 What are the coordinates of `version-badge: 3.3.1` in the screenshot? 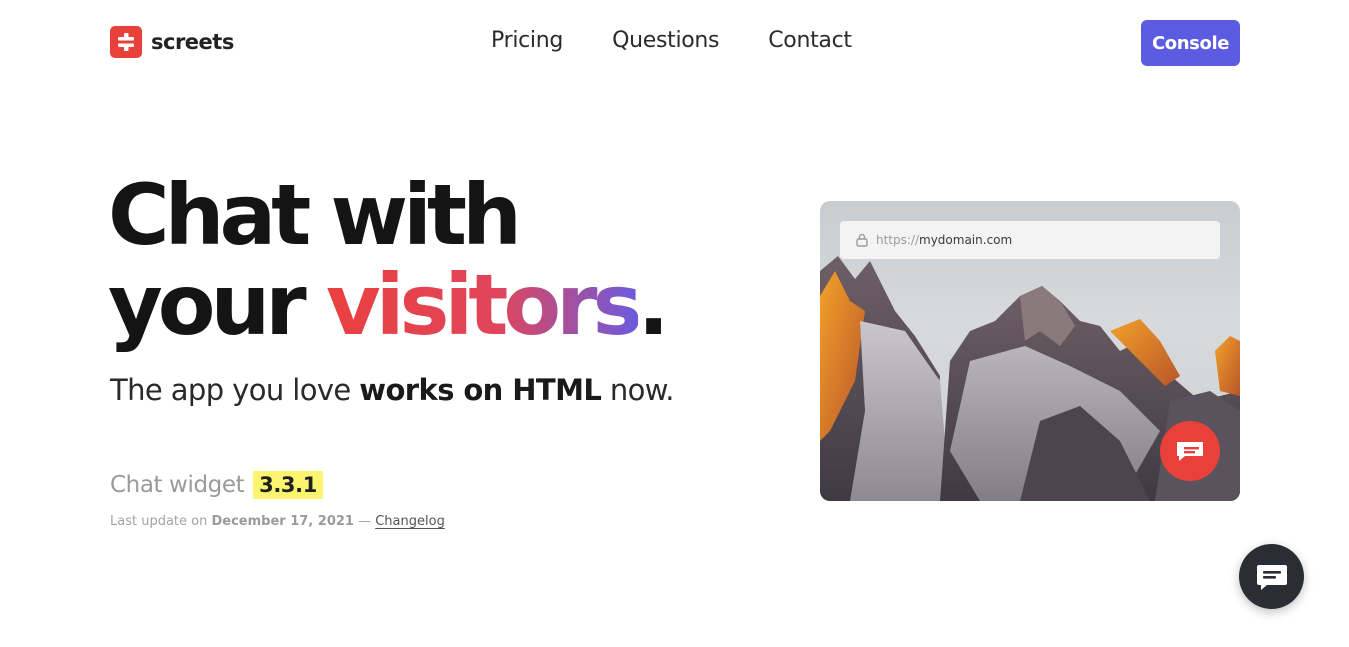 It's located at (288, 485).